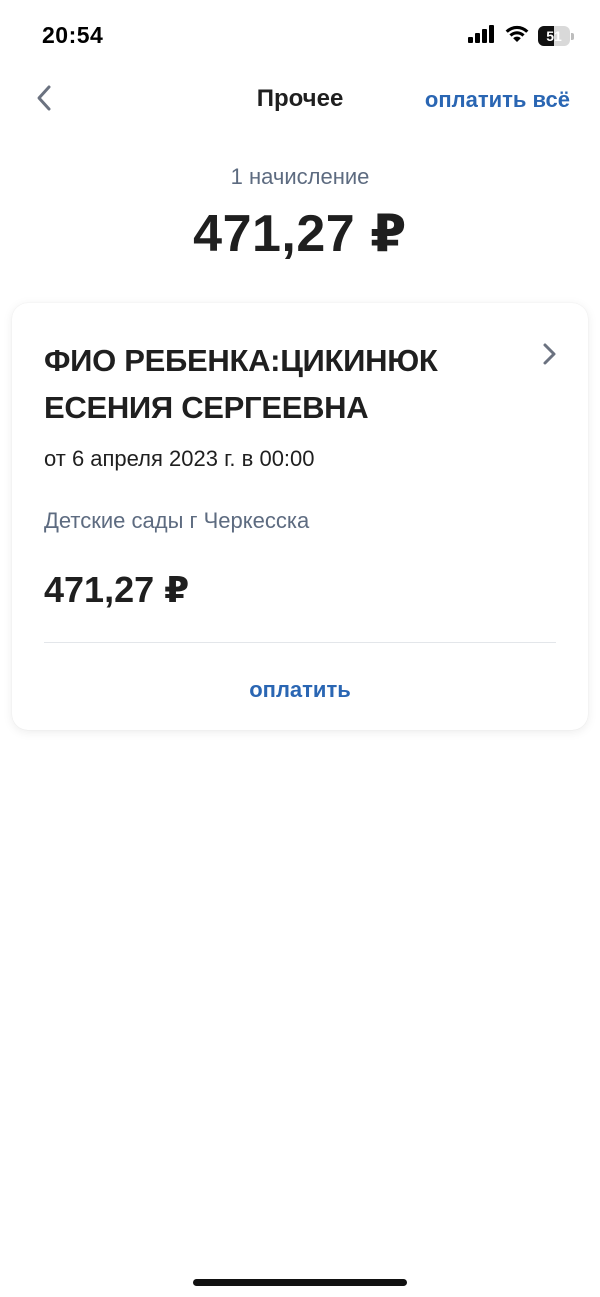  I want to click on charge-organization: Детские сады г Черкесска, so click(177, 520).